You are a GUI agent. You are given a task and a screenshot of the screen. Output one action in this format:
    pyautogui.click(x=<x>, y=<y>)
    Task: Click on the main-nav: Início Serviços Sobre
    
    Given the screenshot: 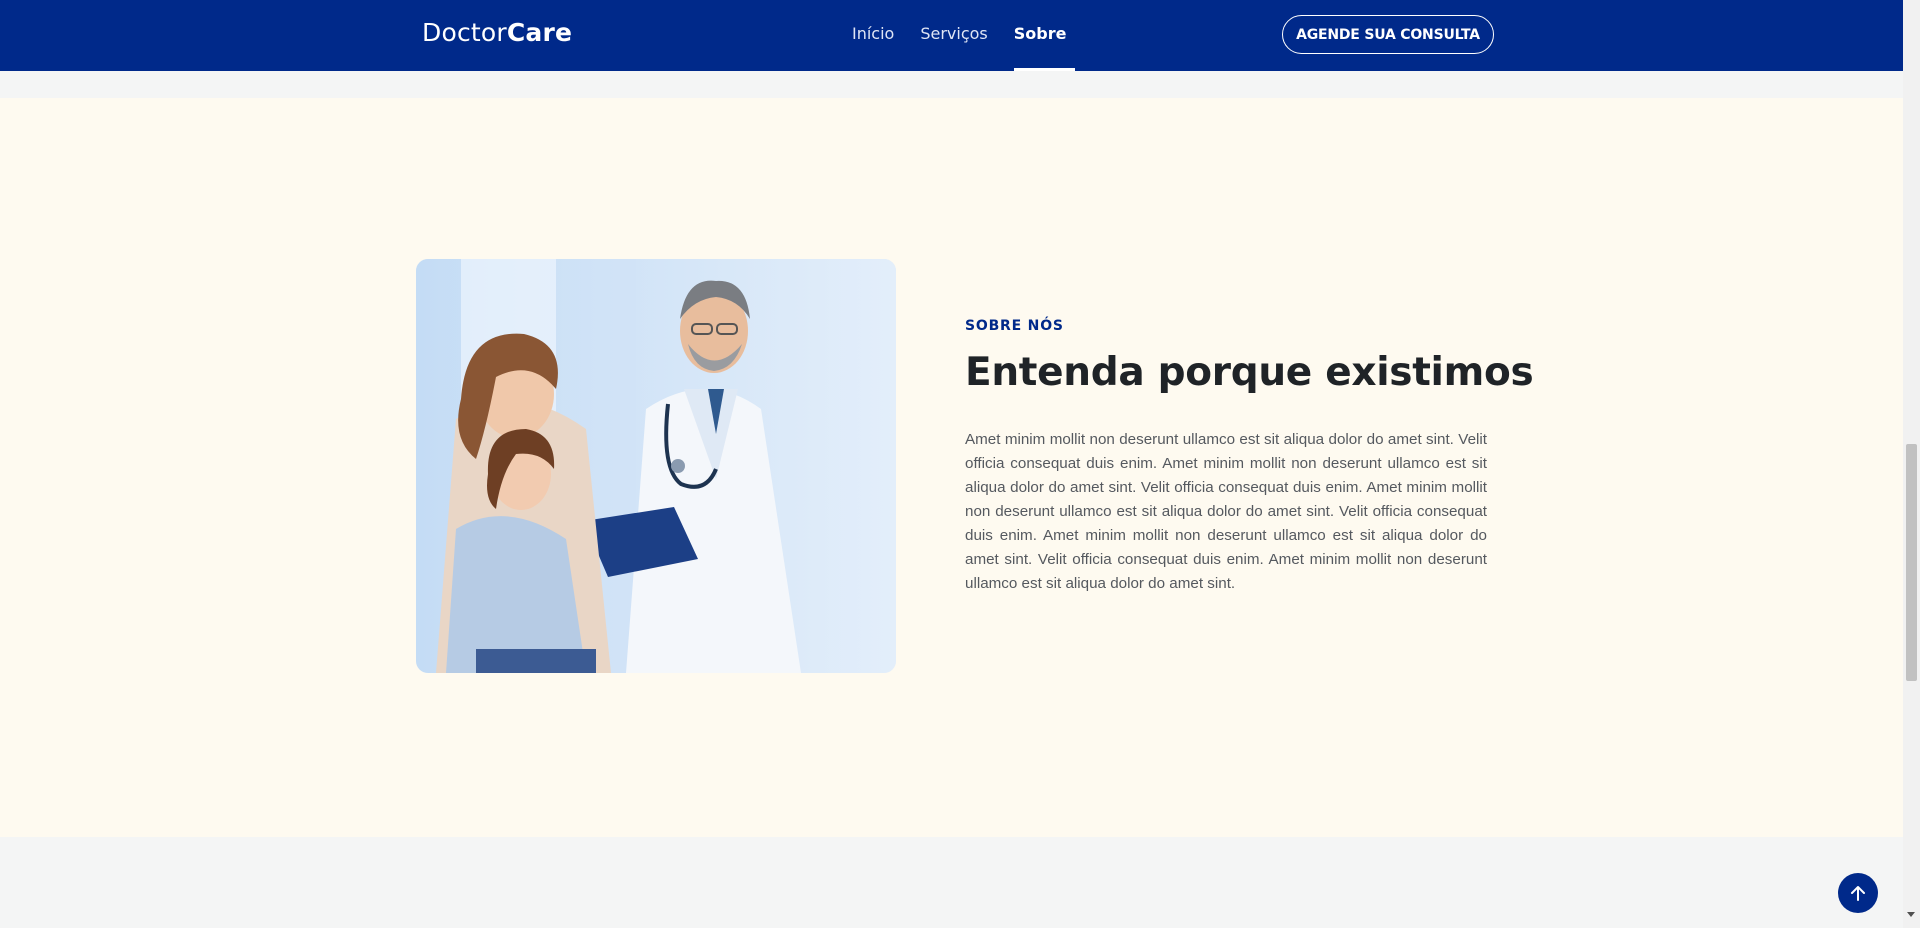 What is the action you would take?
    pyautogui.click(x=972, y=33)
    